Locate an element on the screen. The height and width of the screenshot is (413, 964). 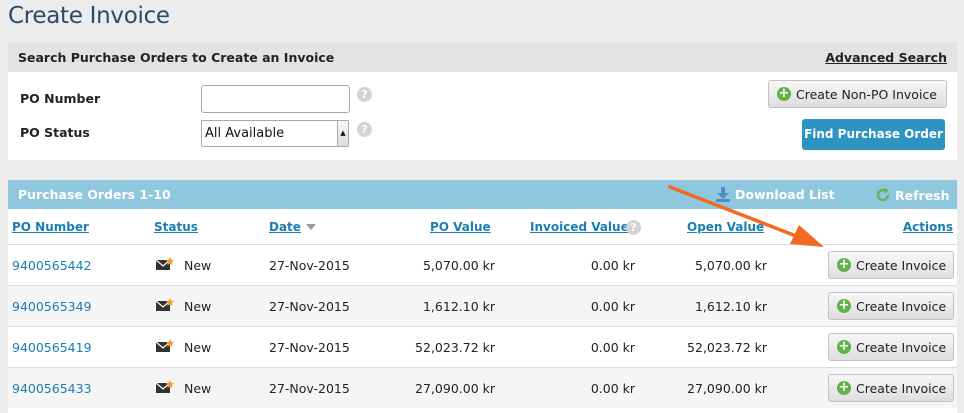
create-non-po-invoice-label: Create Non-PO Invoice is located at coordinates (866, 94).